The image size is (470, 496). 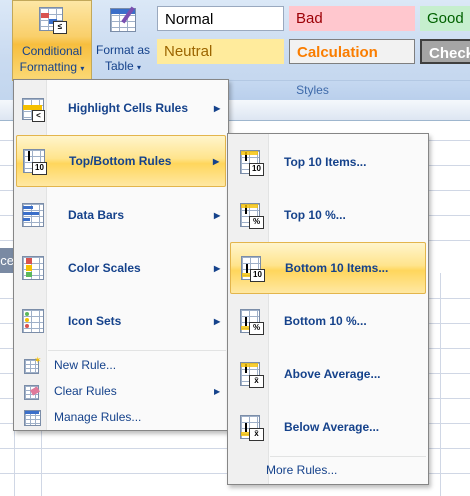 What do you see at coordinates (445, 18) in the screenshot?
I see `style-good: Good` at bounding box center [445, 18].